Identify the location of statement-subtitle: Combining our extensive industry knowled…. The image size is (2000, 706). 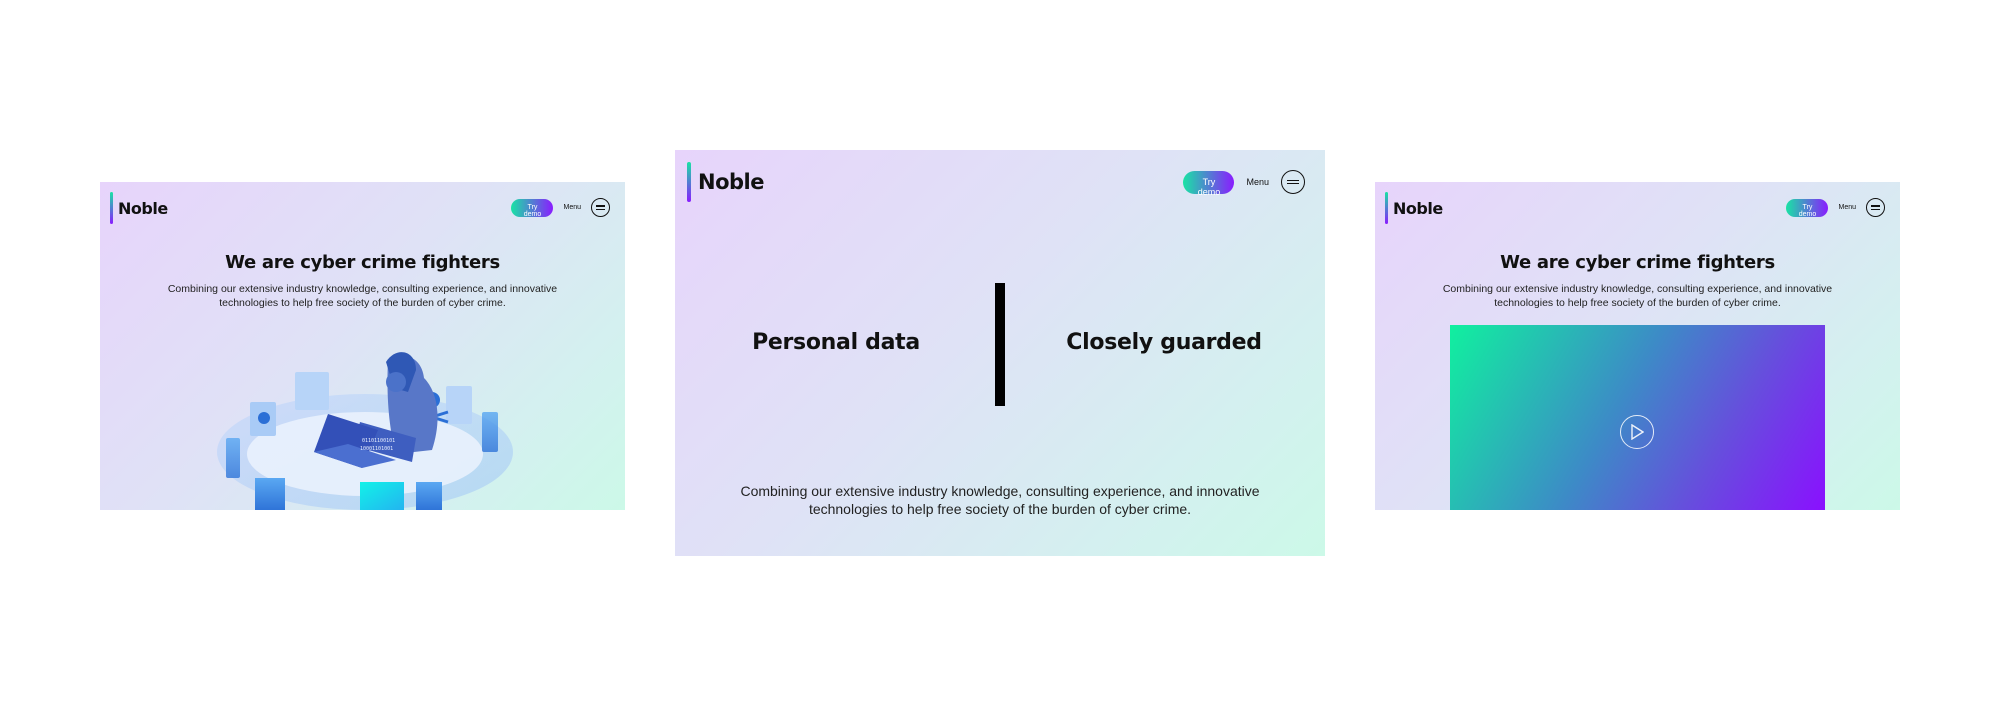
(1000, 500).